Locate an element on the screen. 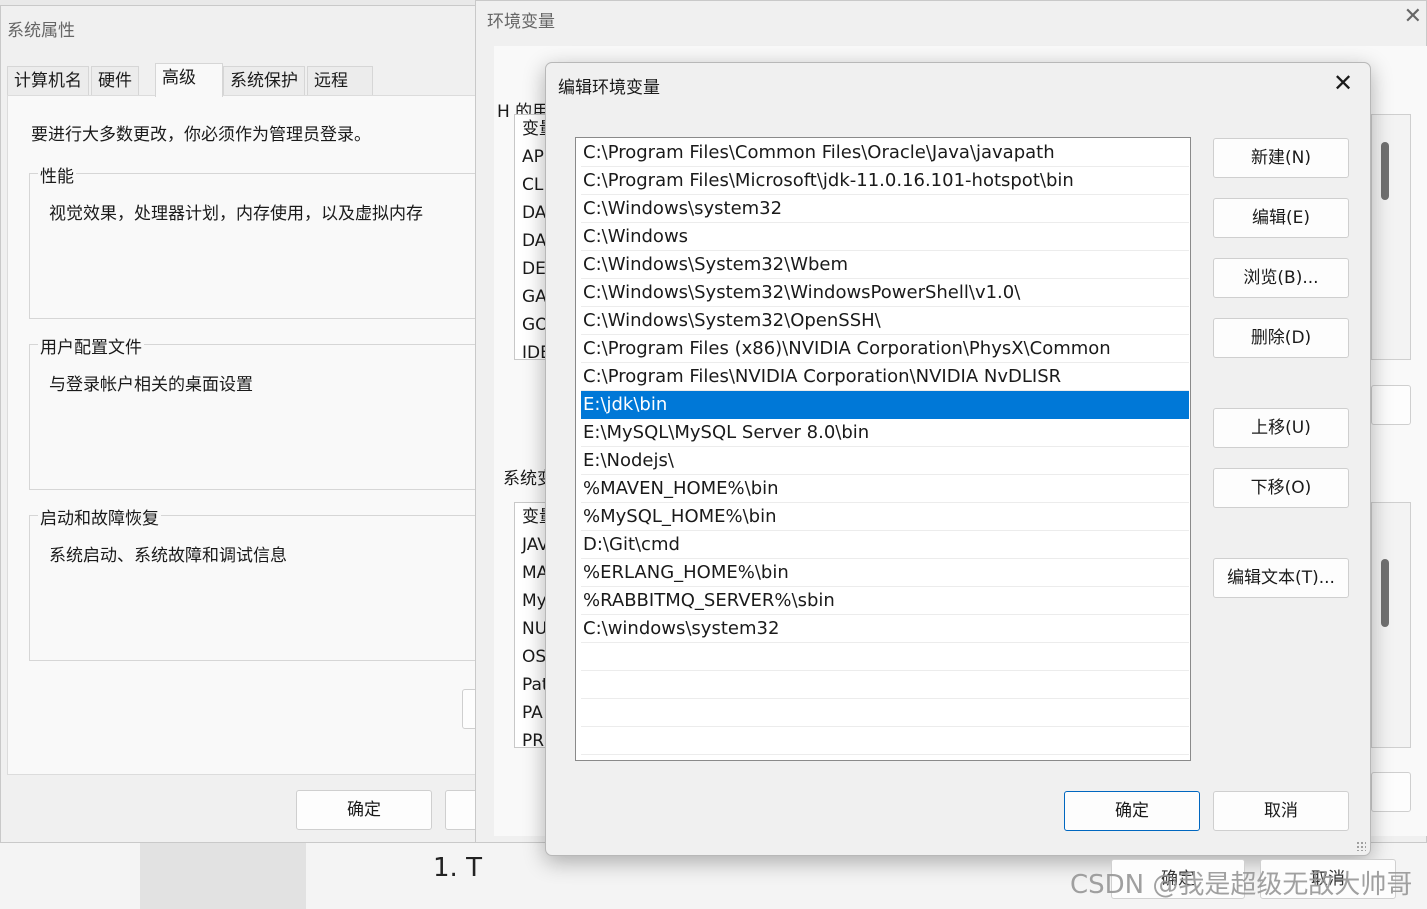 This screenshot has width=1427, height=909. delete-button: 删除(D) is located at coordinates (1281, 338).